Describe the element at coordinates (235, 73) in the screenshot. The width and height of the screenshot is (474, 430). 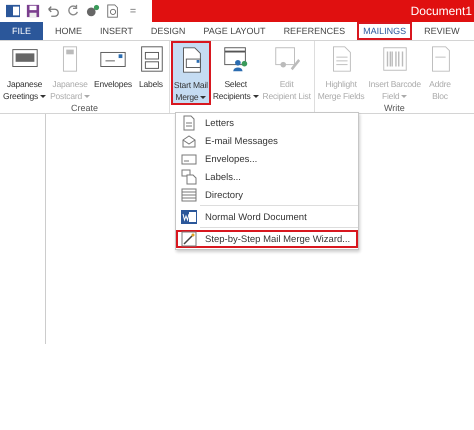
I see `ribbon-button: Select Recipients` at that location.